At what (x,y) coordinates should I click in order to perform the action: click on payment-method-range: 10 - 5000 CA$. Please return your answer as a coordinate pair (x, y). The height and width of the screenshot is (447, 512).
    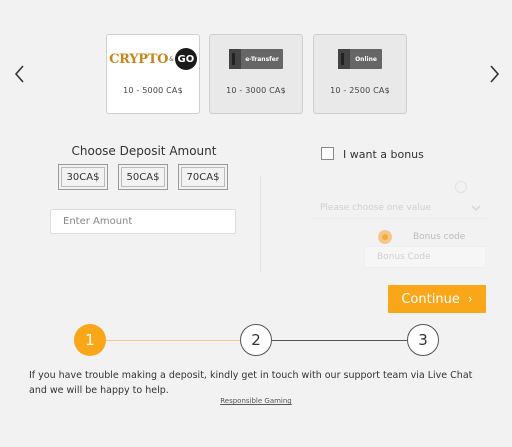
    Looking at the image, I should click on (153, 90).